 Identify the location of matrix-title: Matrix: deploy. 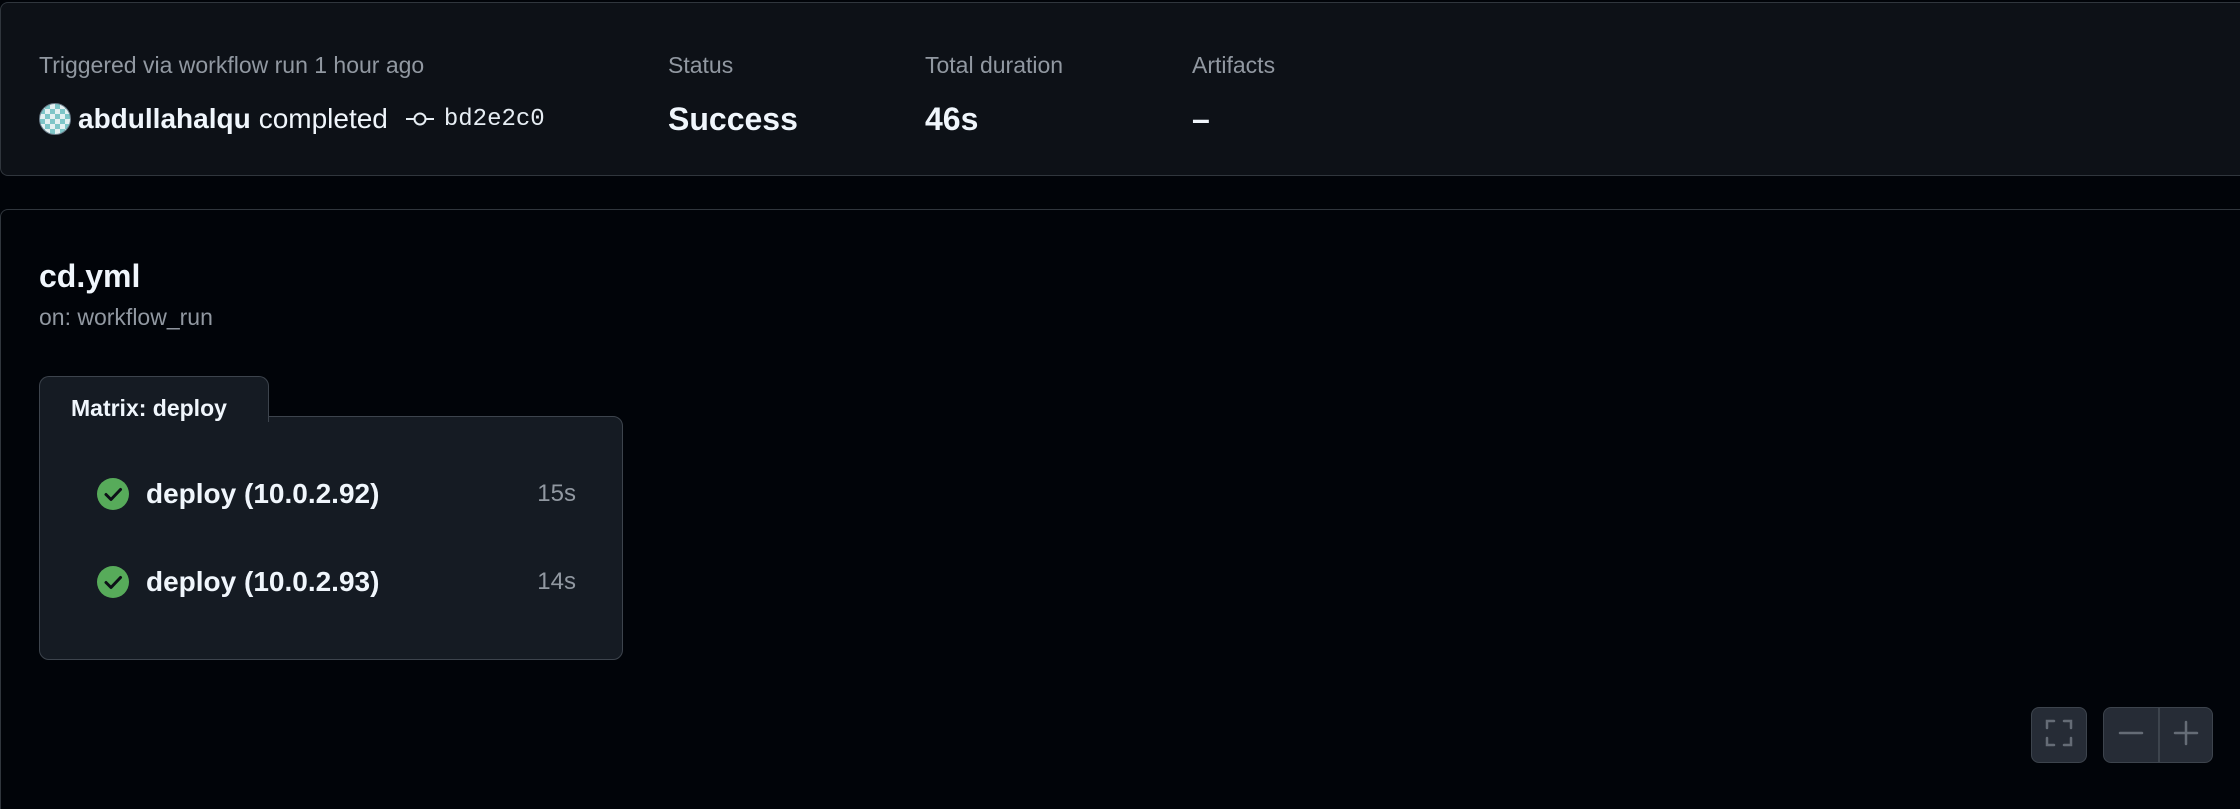
(149, 408).